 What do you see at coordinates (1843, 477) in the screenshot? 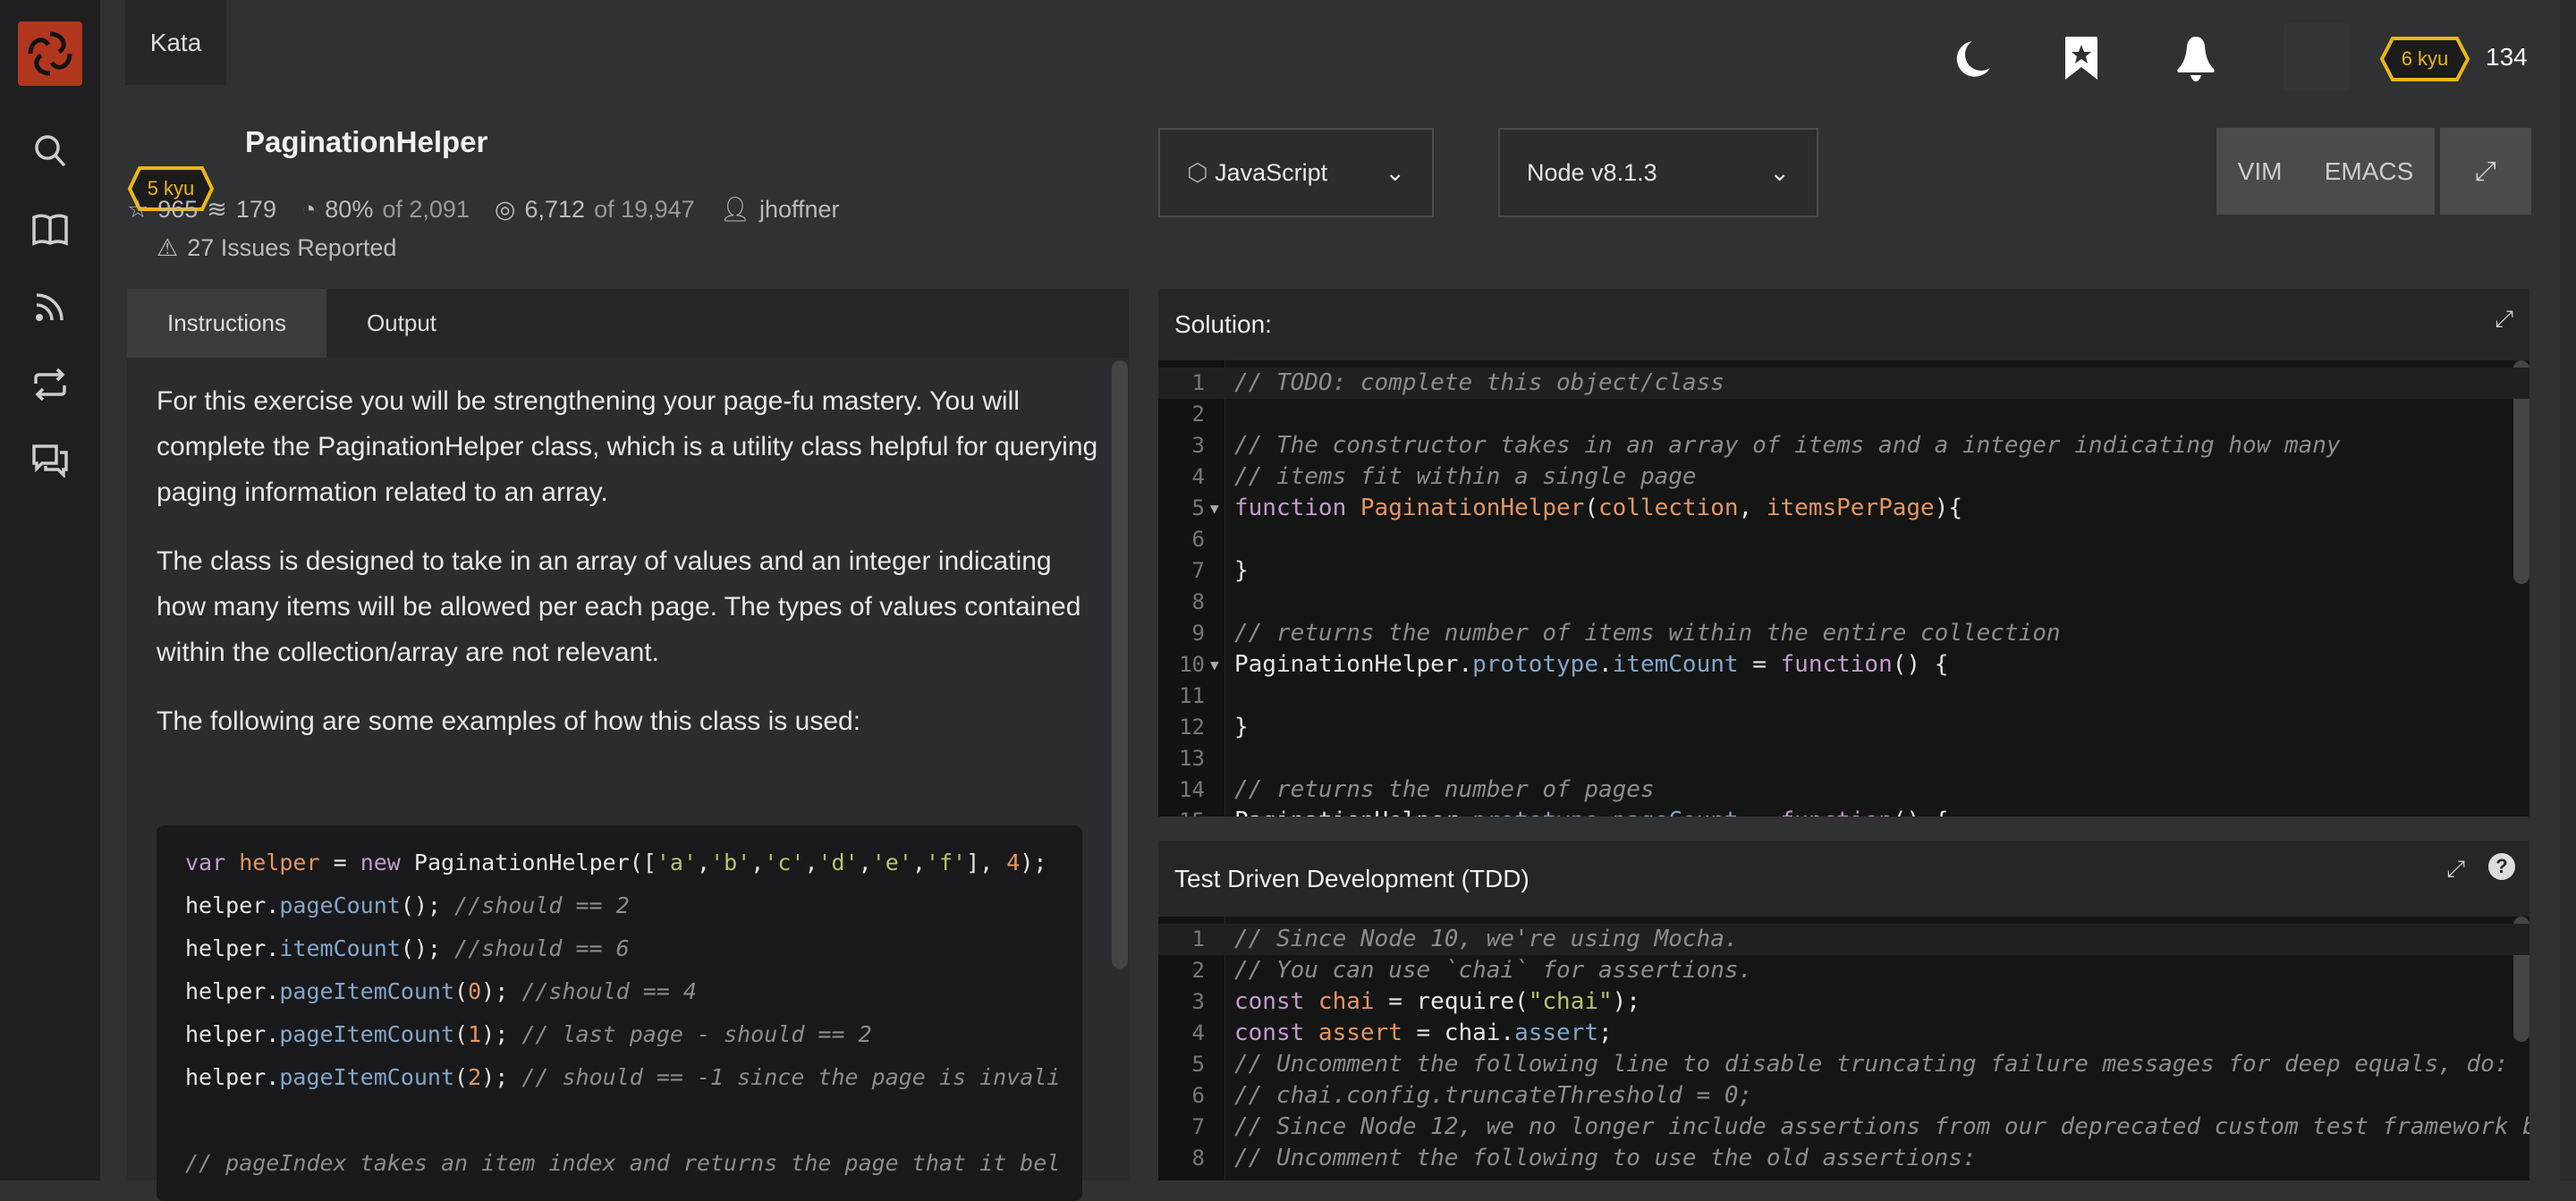
I see `editor-line: 4 // items fit within a single page` at bounding box center [1843, 477].